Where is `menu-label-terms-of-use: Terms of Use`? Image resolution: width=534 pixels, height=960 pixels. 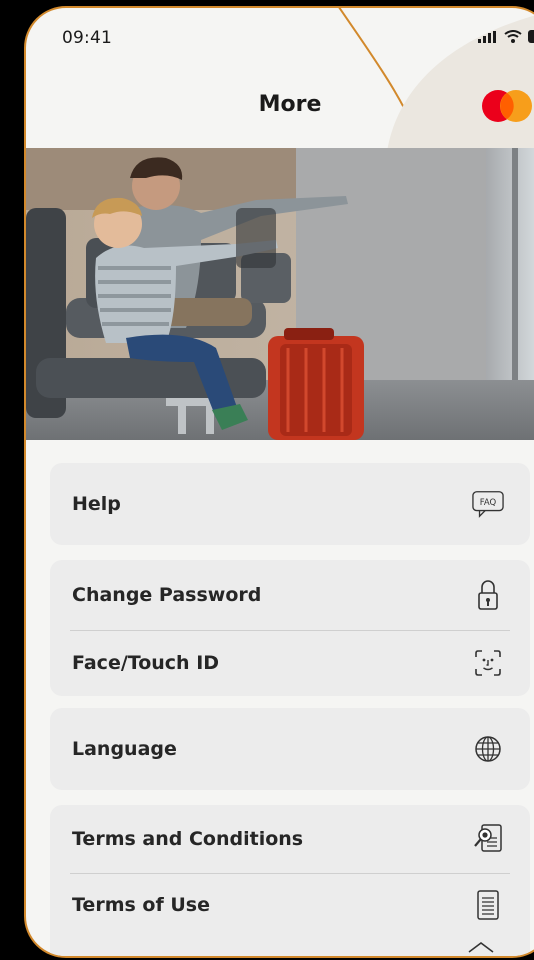
menu-label-terms-of-use: Terms of Use is located at coordinates (141, 905).